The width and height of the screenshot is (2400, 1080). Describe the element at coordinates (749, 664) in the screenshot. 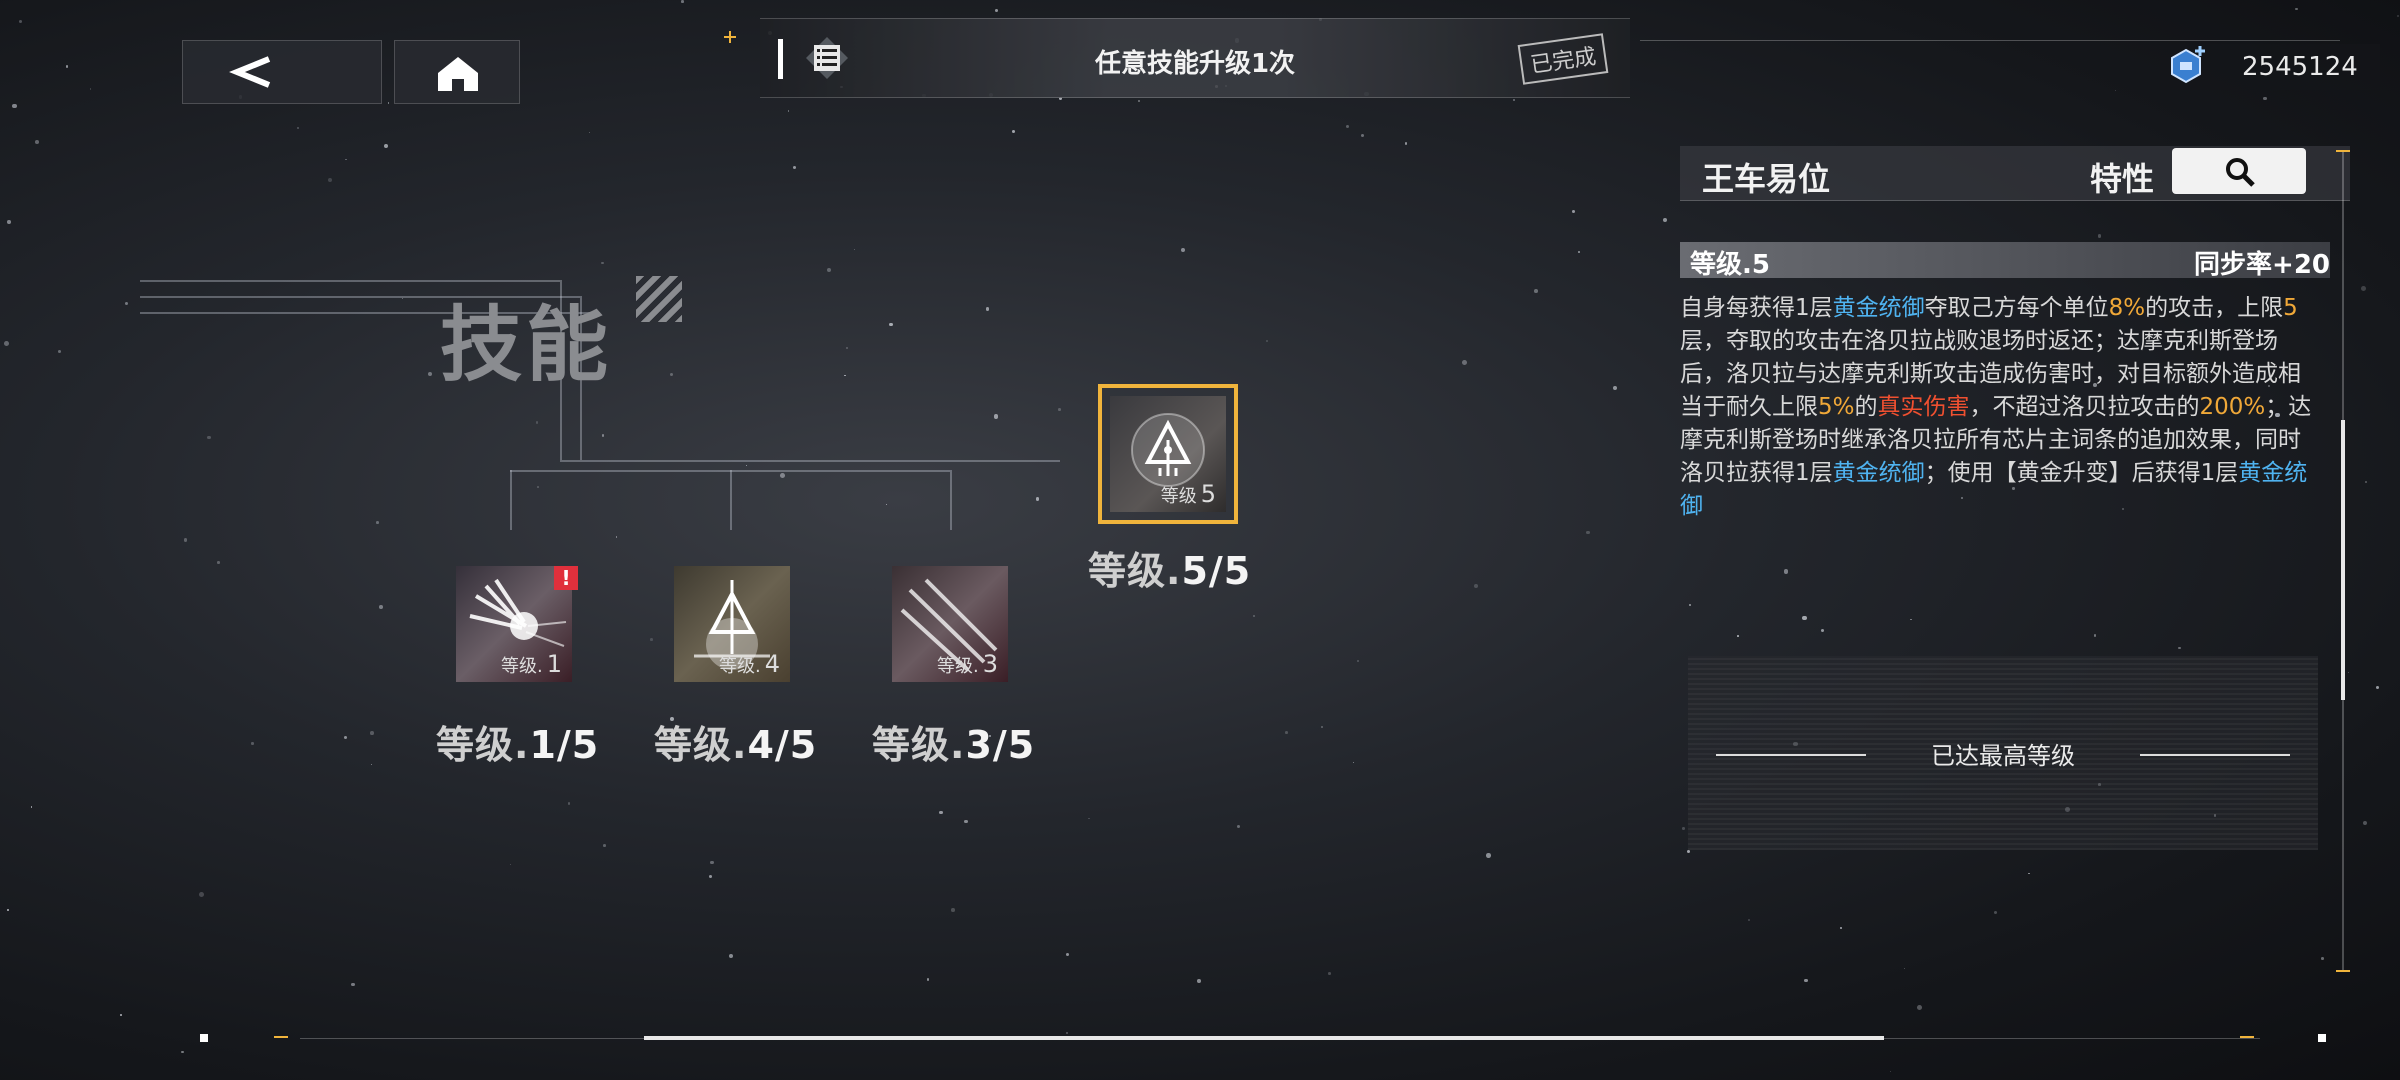

I see `skill-2-level-small: 等级. 4` at that location.